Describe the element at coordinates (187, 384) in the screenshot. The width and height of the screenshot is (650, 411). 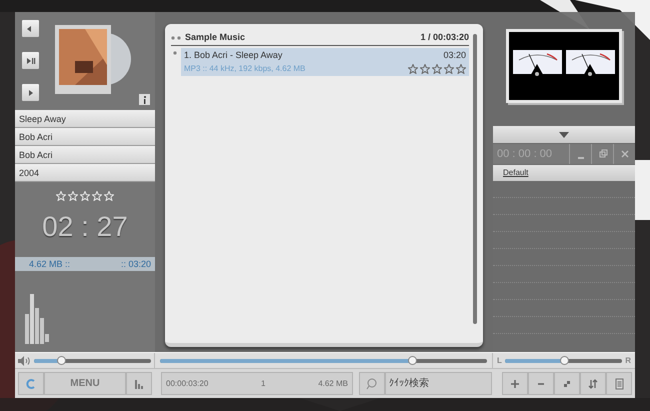
I see `elapsed-time: 00:00:03:20` at that location.